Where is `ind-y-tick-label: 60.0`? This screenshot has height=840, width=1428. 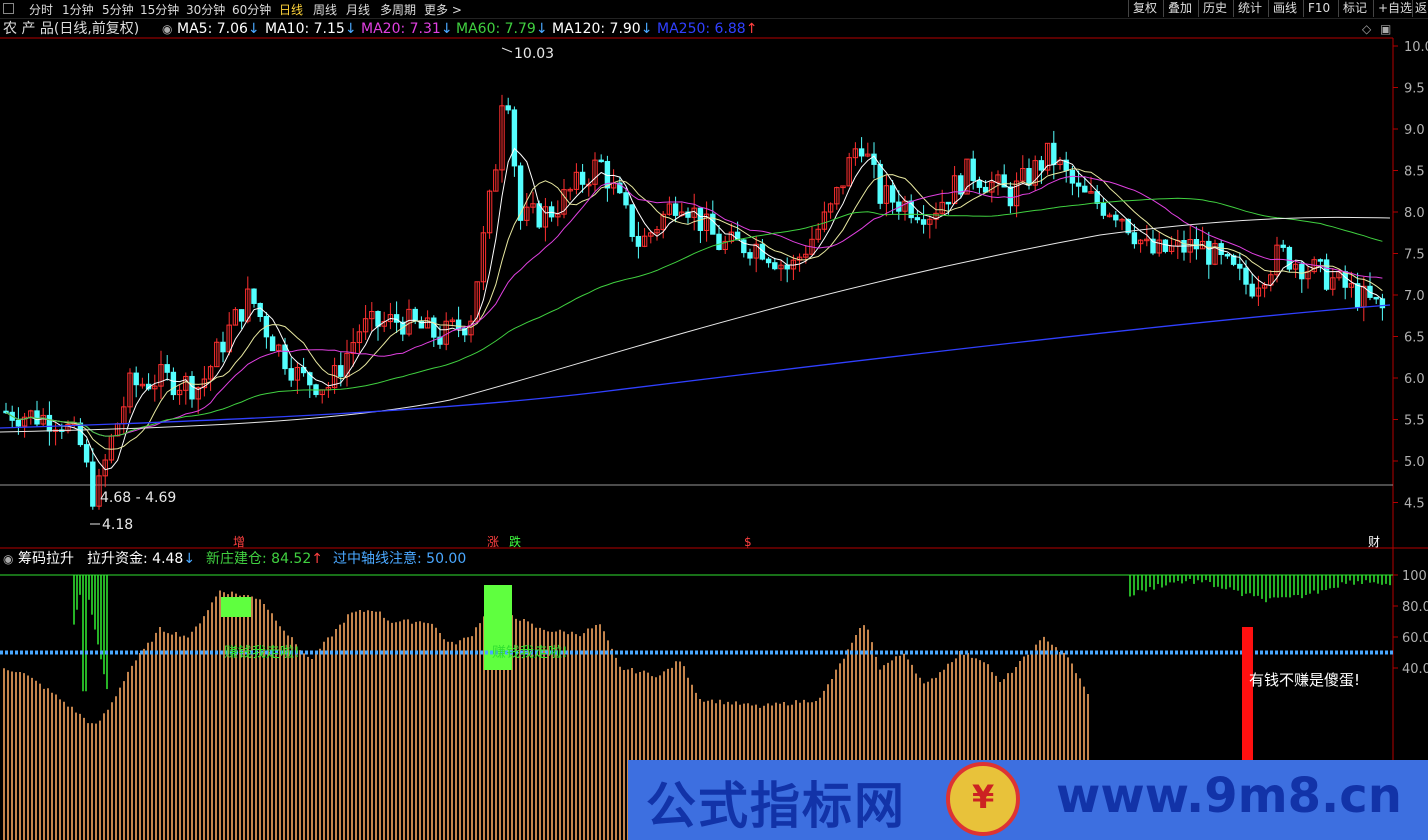 ind-y-tick-label: 60.0 is located at coordinates (1415, 638).